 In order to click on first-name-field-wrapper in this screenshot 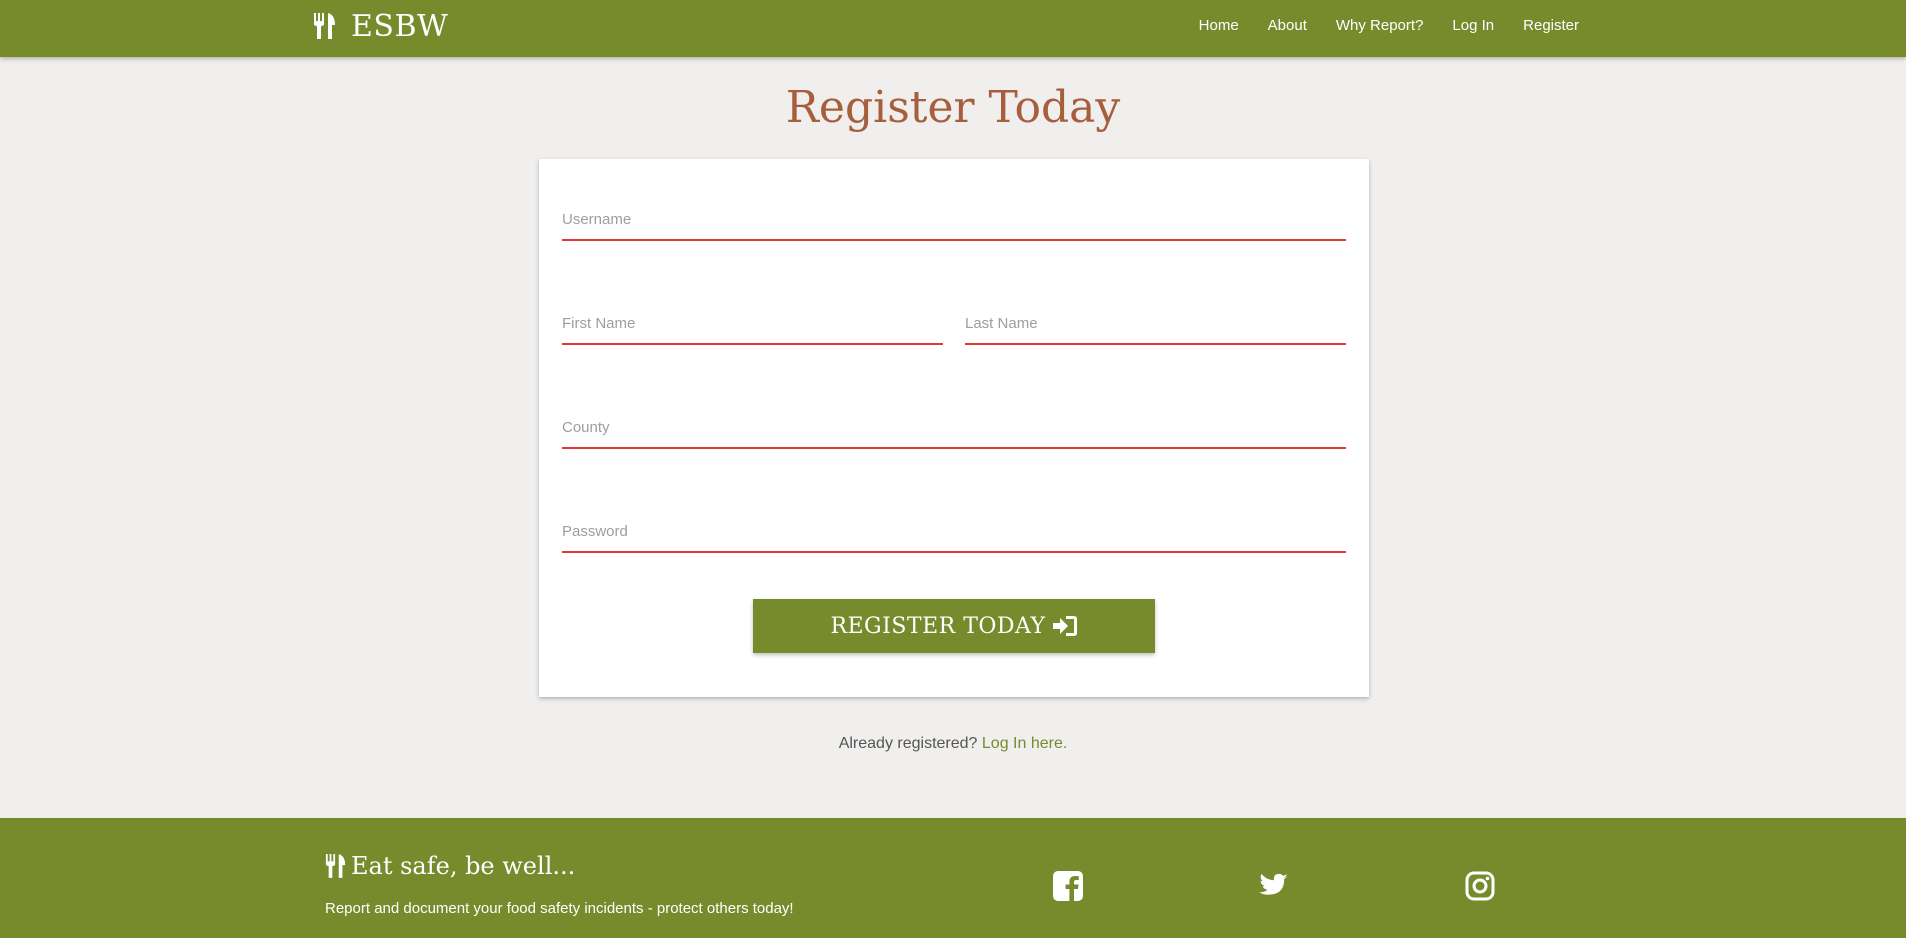, I will do `click(752, 330)`.